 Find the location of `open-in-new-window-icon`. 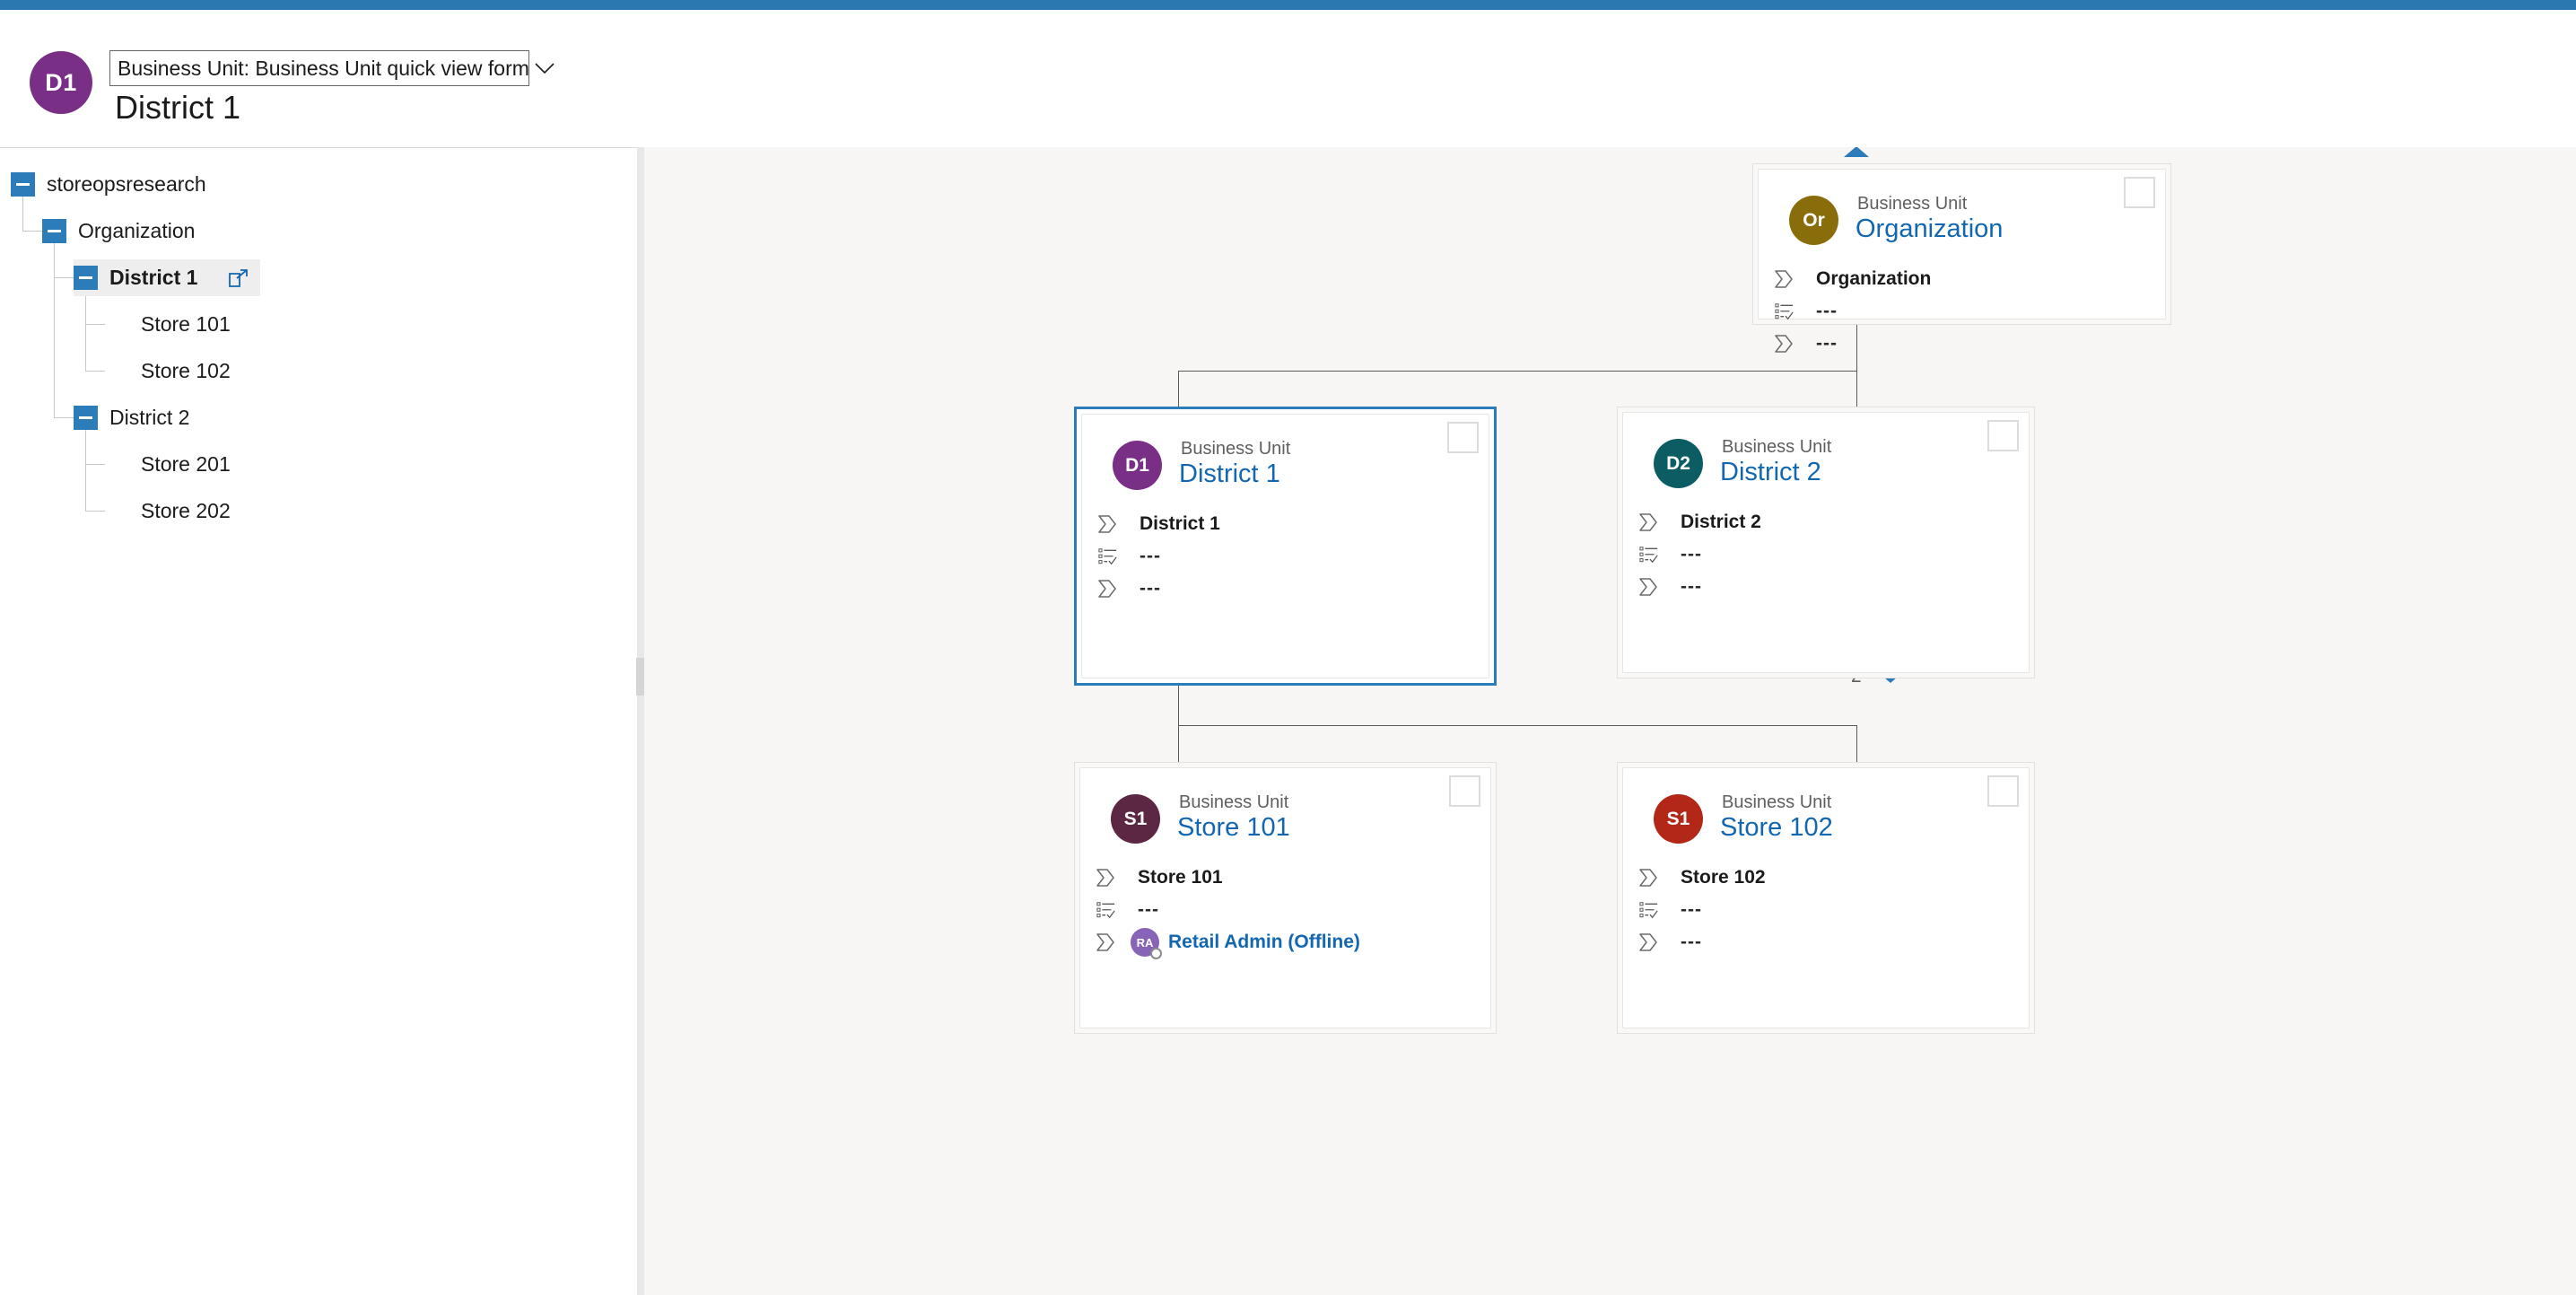

open-in-new-window-icon is located at coordinates (239, 278).